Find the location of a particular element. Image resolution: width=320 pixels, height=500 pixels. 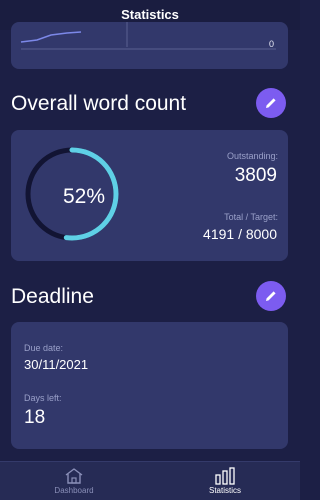

outstanding-value: 3809 is located at coordinates (255, 175).